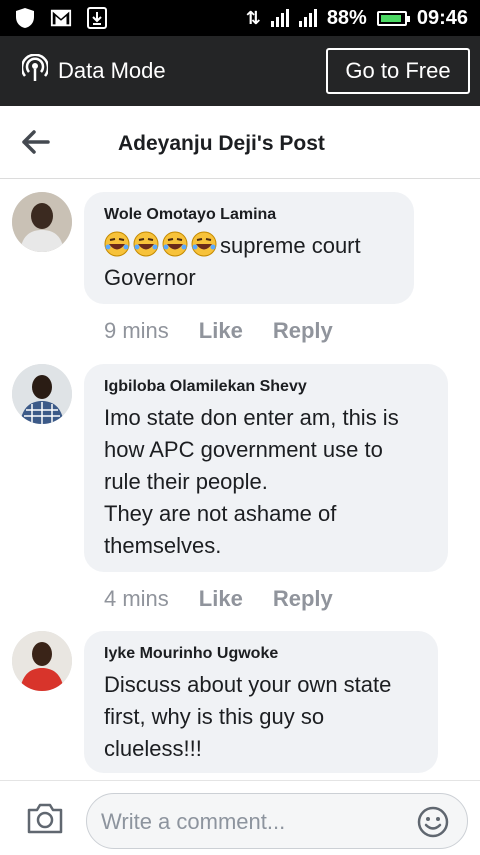 This screenshot has height=855, width=480. I want to click on gmail-icon, so click(61, 18).